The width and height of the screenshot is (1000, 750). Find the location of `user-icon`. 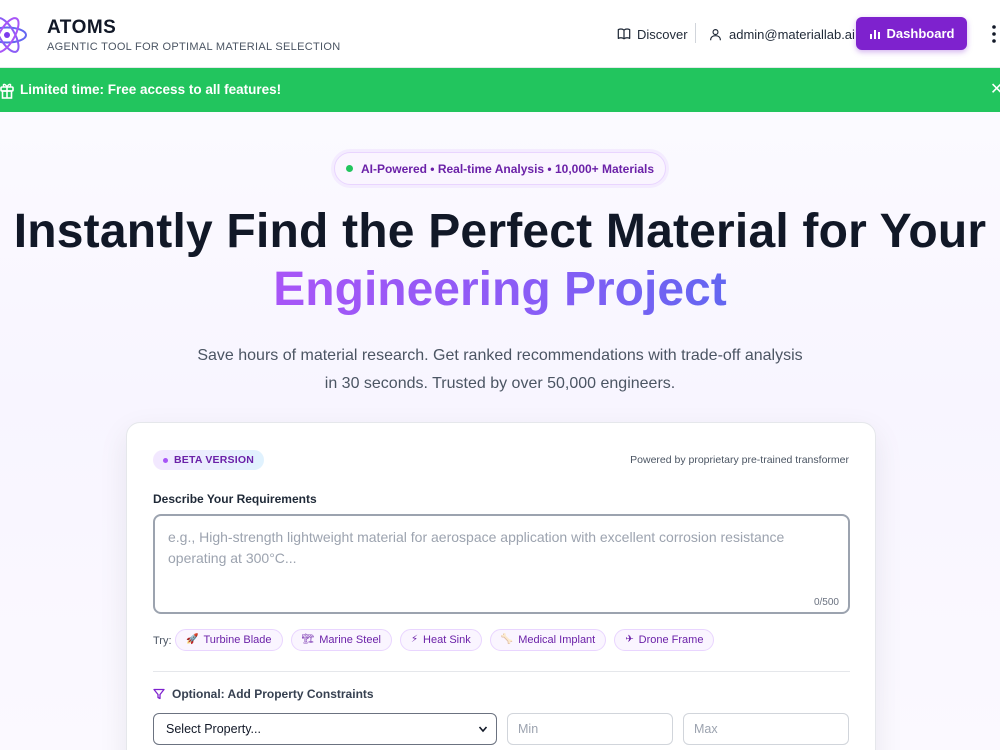

user-icon is located at coordinates (715, 34).